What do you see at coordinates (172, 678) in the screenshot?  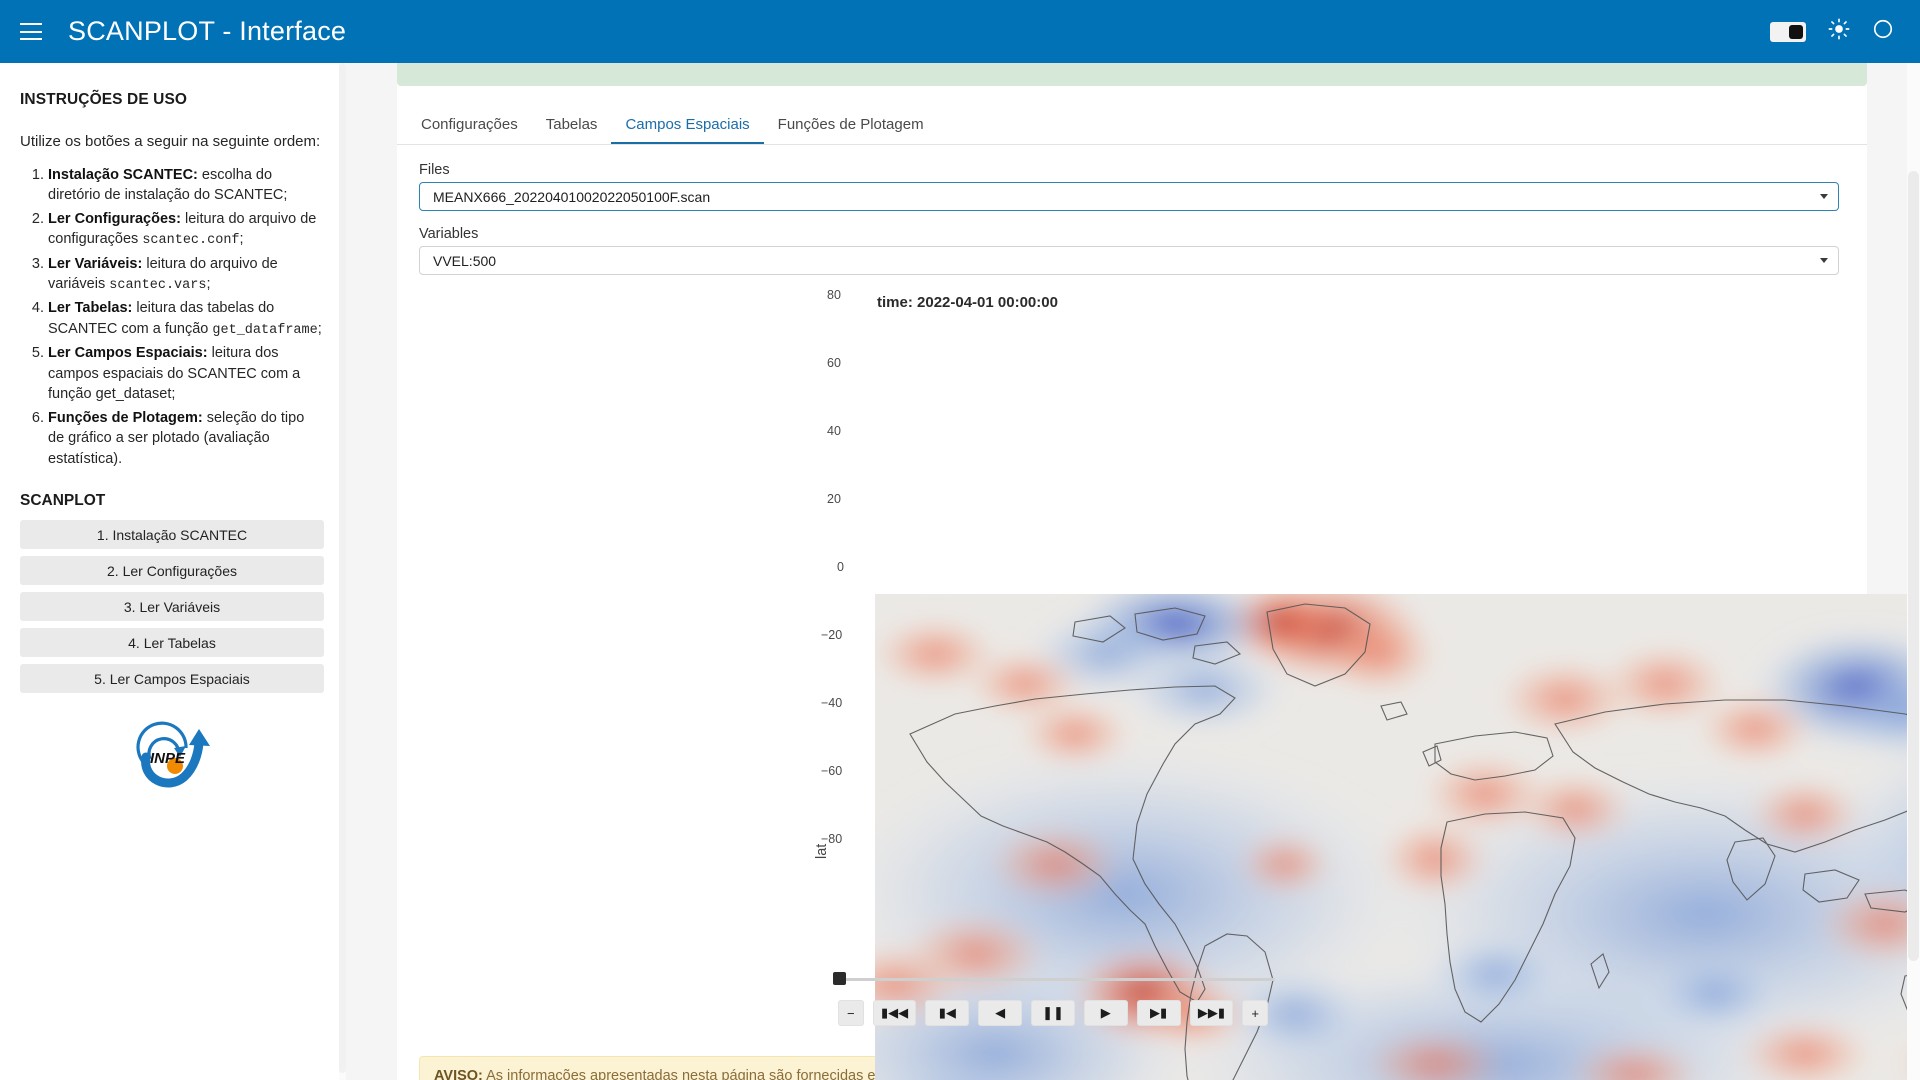 I see `sidebar-button-ler-campos-espaciais: 5. Ler Campos Espaciais` at bounding box center [172, 678].